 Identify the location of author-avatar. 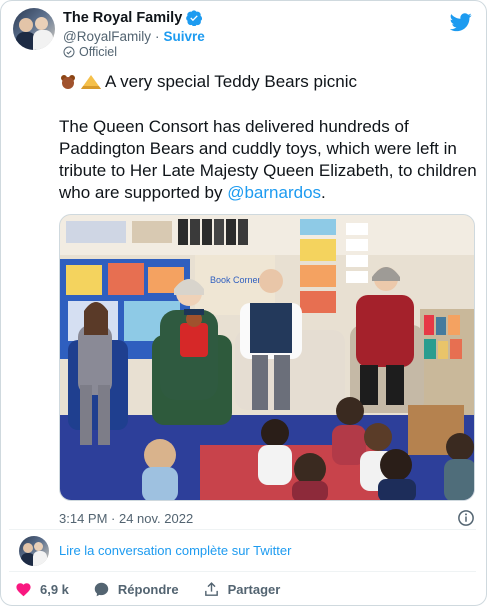
(34, 29).